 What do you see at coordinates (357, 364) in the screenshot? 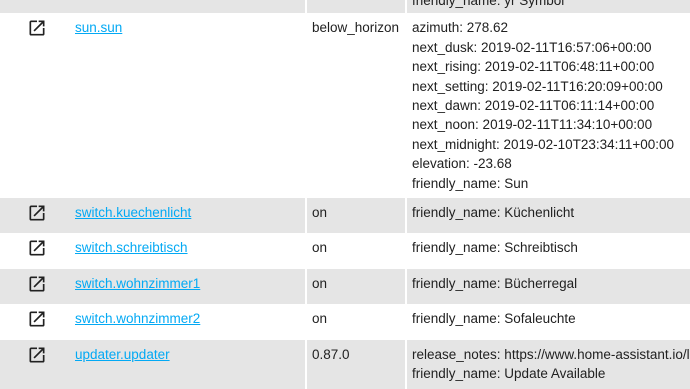
I see `state-cell: 0.87.0` at bounding box center [357, 364].